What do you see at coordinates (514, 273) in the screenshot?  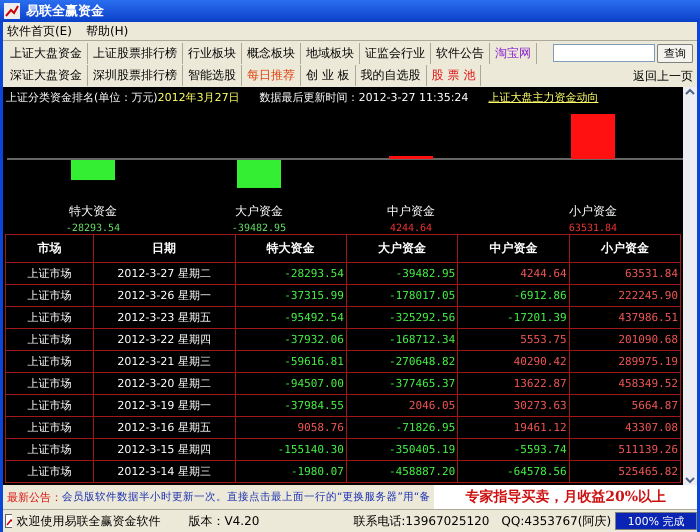 I see `table-cell: 4244.64` at bounding box center [514, 273].